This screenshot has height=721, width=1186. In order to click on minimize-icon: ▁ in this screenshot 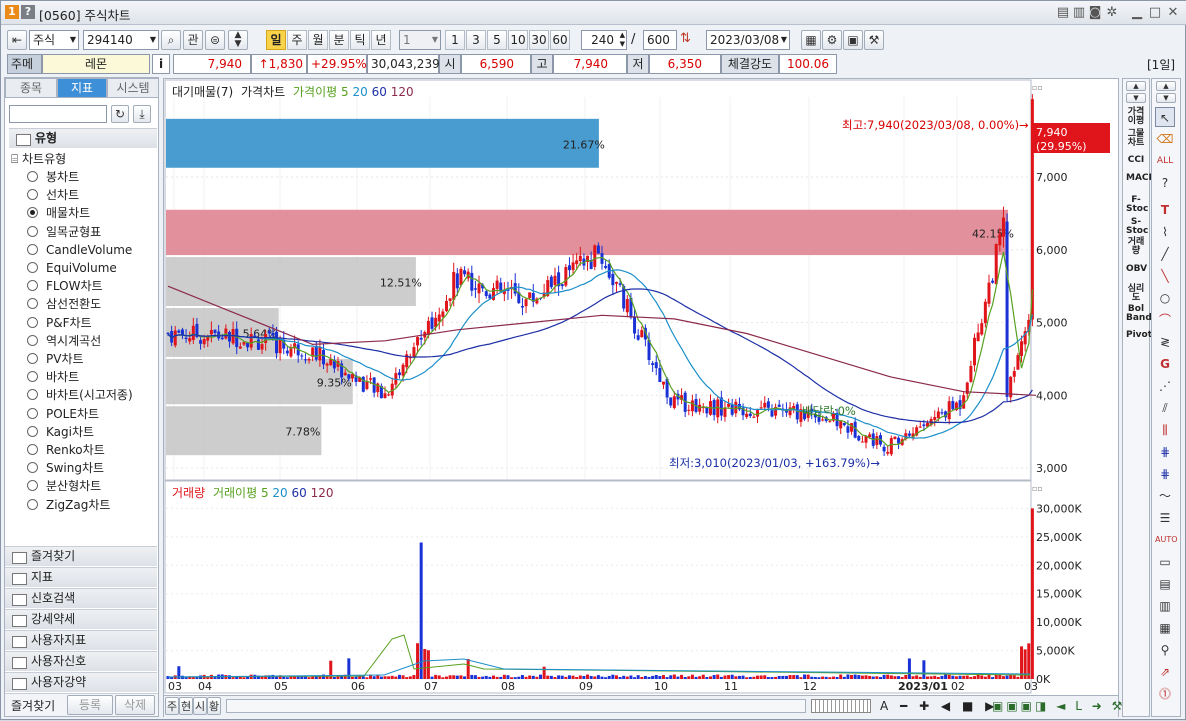, I will do `click(1137, 13)`.